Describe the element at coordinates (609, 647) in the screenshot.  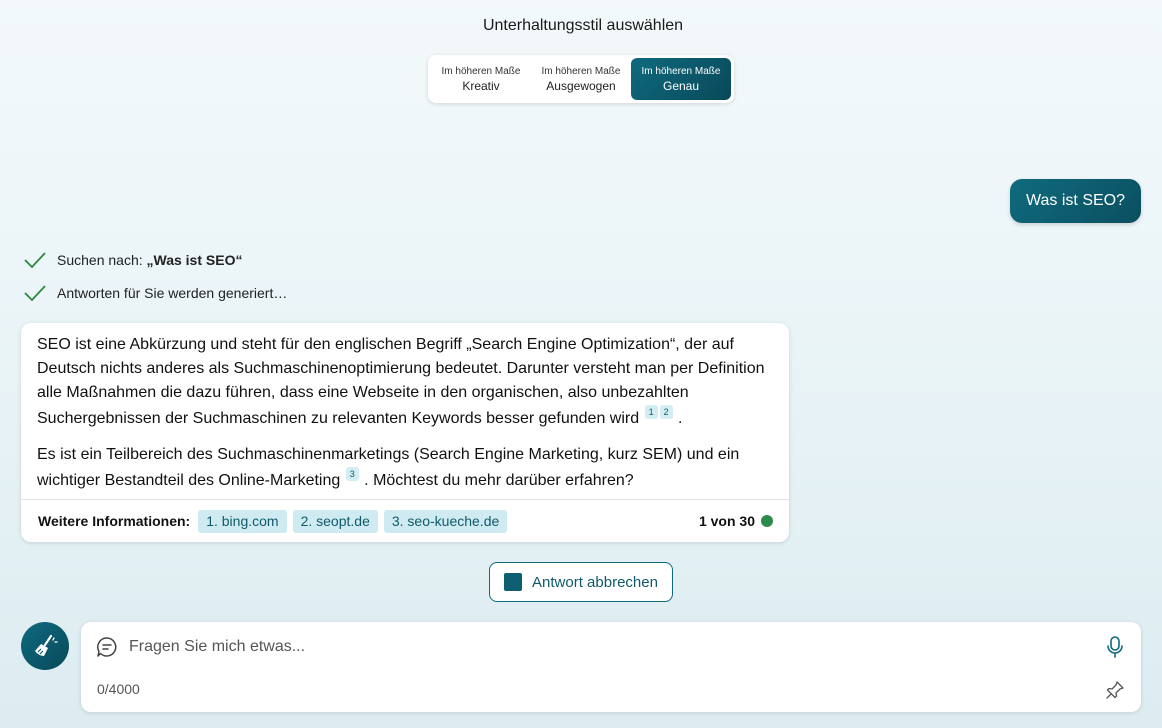
I see `chat-input` at that location.